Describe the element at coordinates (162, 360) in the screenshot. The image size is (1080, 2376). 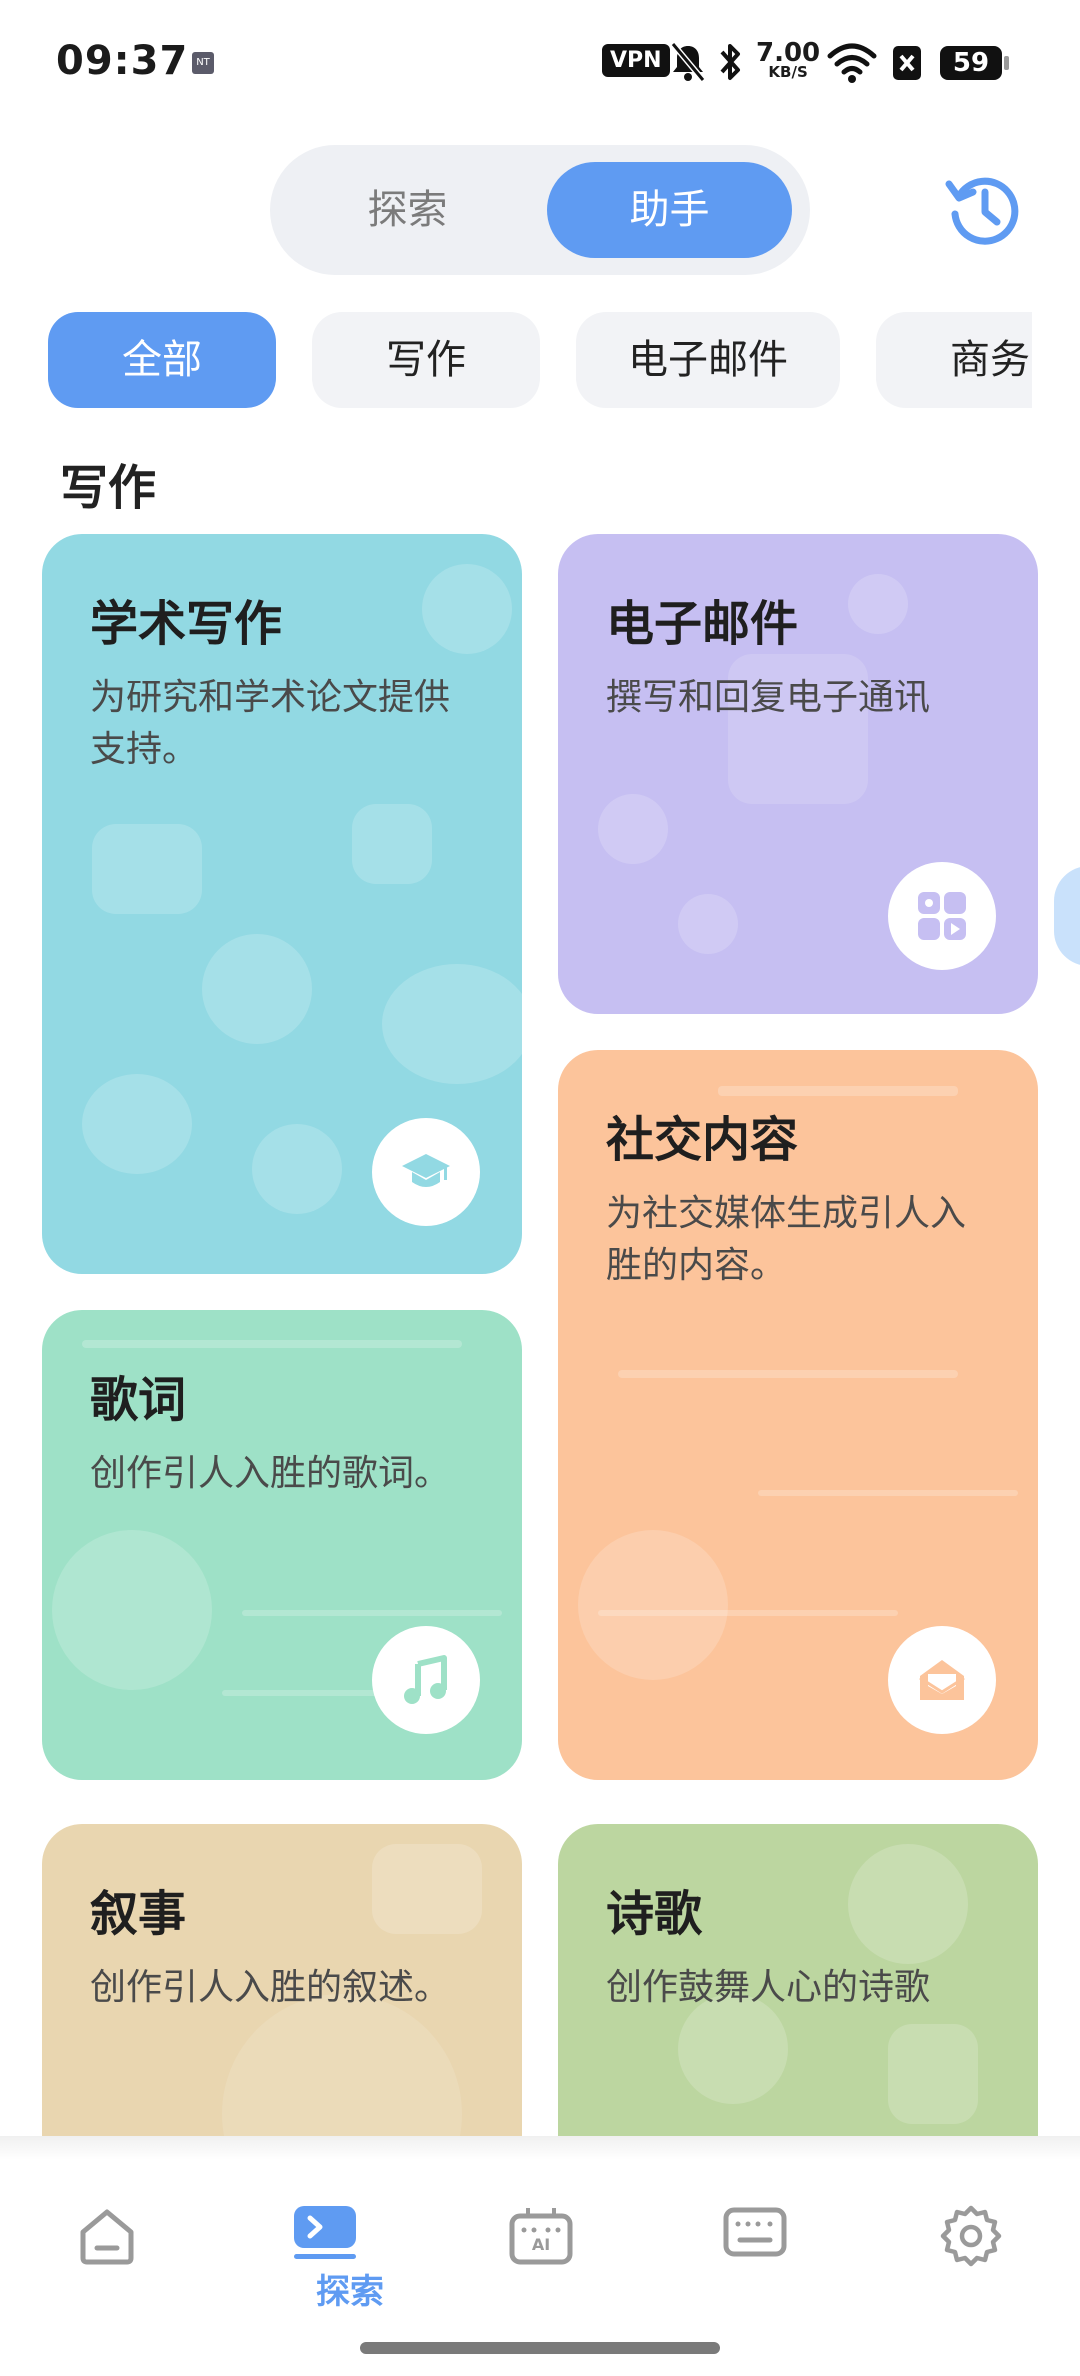
I see `chip-all: 全部` at that location.